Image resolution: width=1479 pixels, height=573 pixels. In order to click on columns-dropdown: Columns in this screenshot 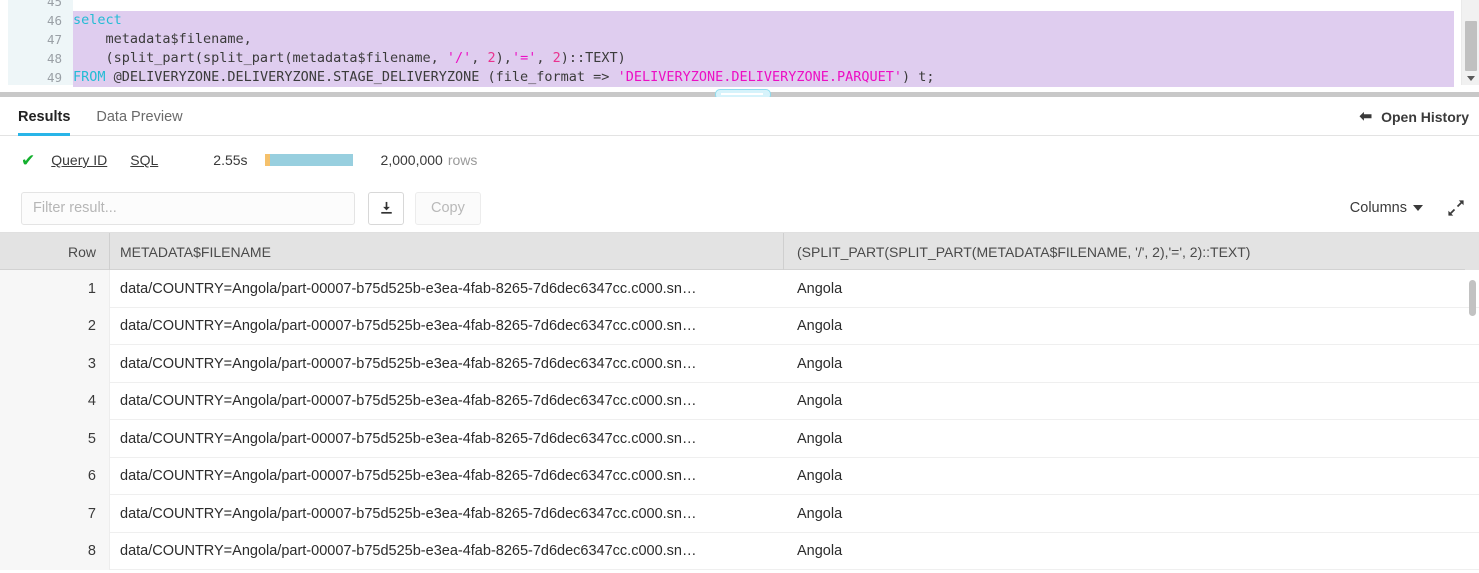, I will do `click(1386, 208)`.